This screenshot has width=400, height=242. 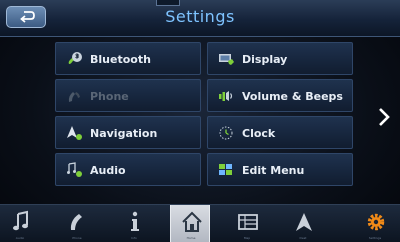 I want to click on map-icon, so click(x=248, y=222).